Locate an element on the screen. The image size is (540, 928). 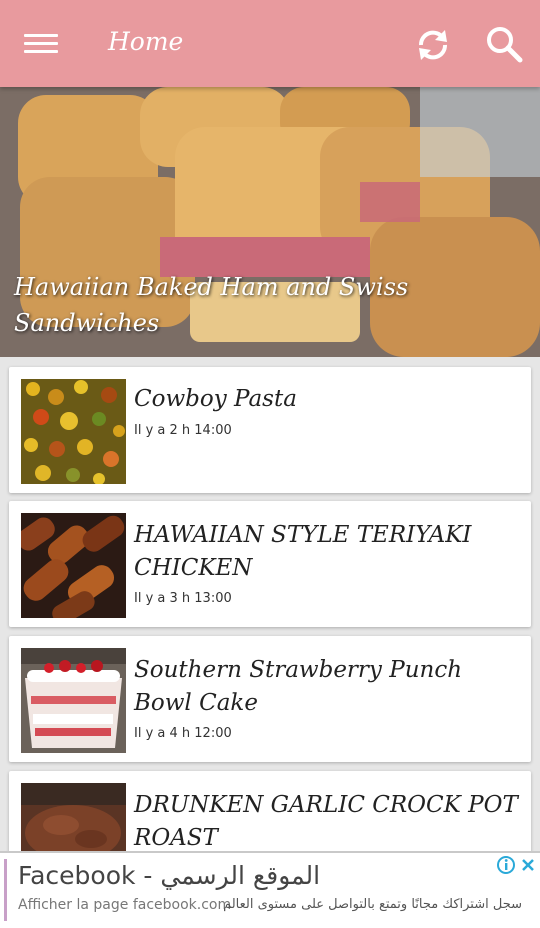
article-time: Il y a 3 h 13:00 is located at coordinates (183, 598).